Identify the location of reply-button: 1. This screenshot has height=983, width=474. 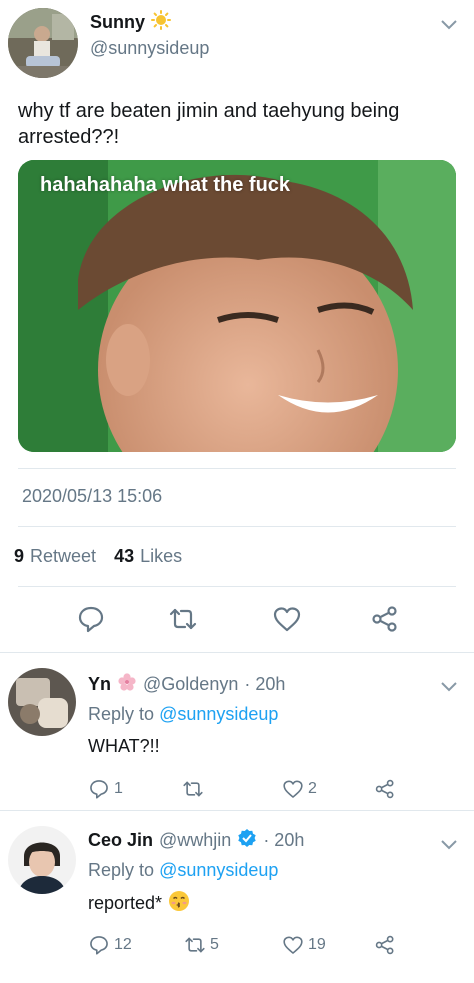
(105, 789).